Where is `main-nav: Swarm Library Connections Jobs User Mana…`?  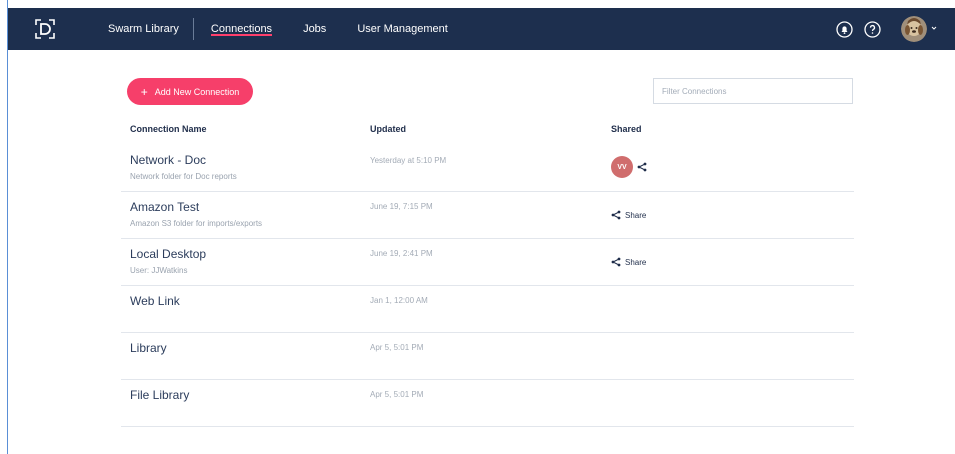
main-nav: Swarm Library Connections Jobs User Mana… is located at coordinates (278, 29).